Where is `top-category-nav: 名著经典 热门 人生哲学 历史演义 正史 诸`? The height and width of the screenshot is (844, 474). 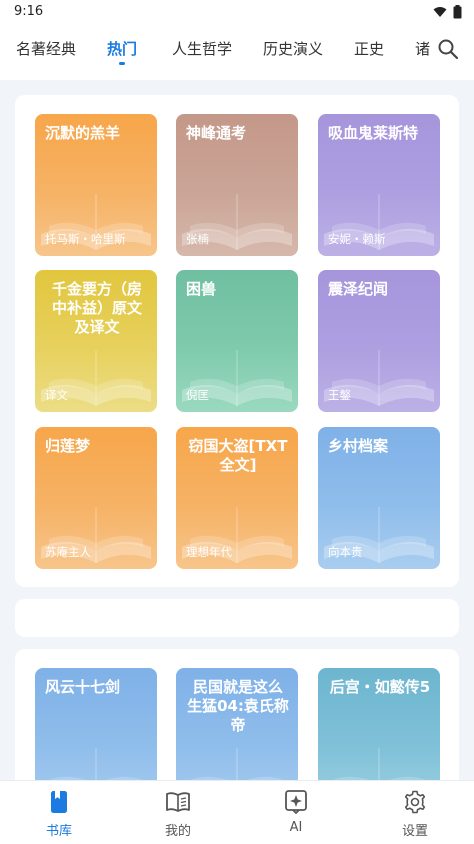
top-category-nav: 名著经典 热门 人生哲学 历史演义 正史 诸 is located at coordinates (237, 52).